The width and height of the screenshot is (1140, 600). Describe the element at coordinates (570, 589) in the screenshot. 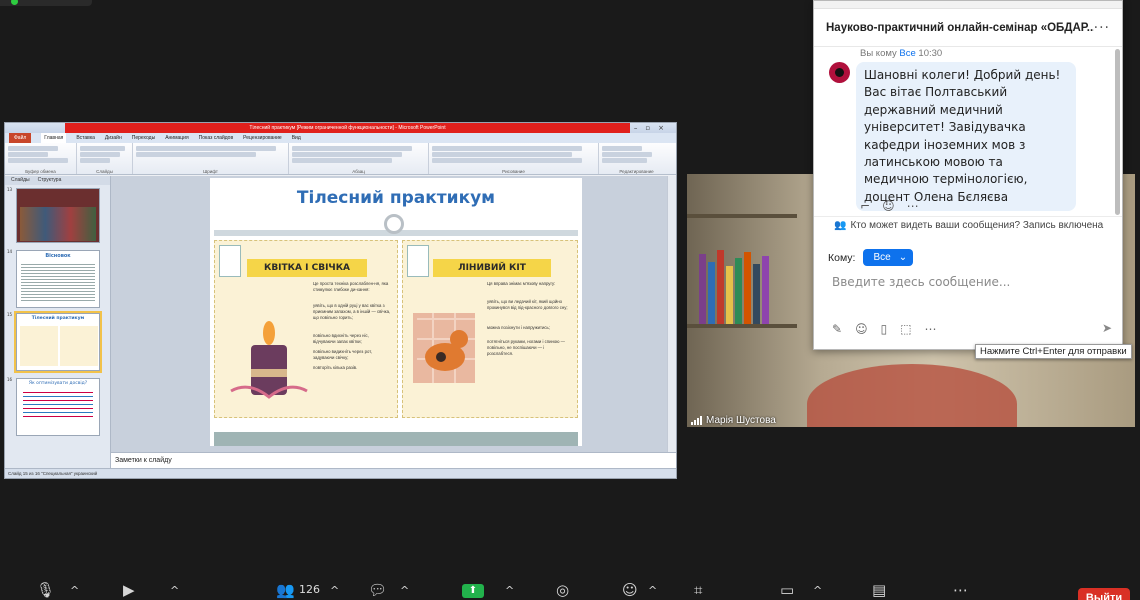

I see `meeting-controls: 🎙︎ ^ ▶ ^ 👥 126 ^ 💬︎ ^ ^ ◎ ☺ ^ ⌗ ▭ ^ ▤ ⋯` at that location.